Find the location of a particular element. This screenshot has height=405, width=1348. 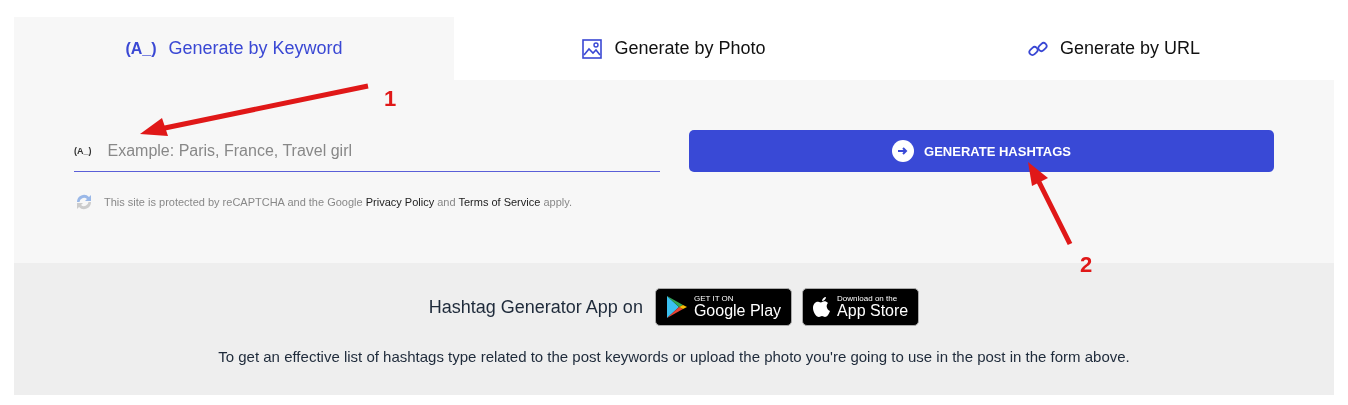

description: To get an effective list of hashtags type related to the post keywords or upload the photo you're going to use in the post in the form above. is located at coordinates (674, 356).